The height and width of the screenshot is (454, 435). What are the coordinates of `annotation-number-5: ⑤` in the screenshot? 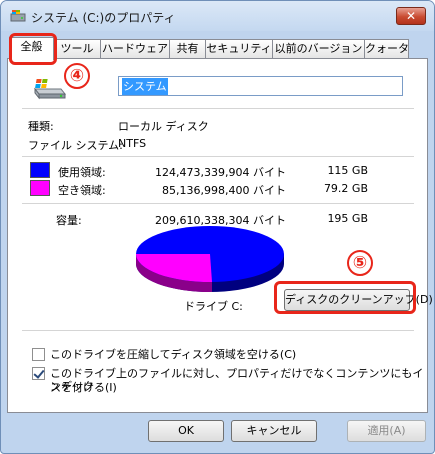 It's located at (360, 263).